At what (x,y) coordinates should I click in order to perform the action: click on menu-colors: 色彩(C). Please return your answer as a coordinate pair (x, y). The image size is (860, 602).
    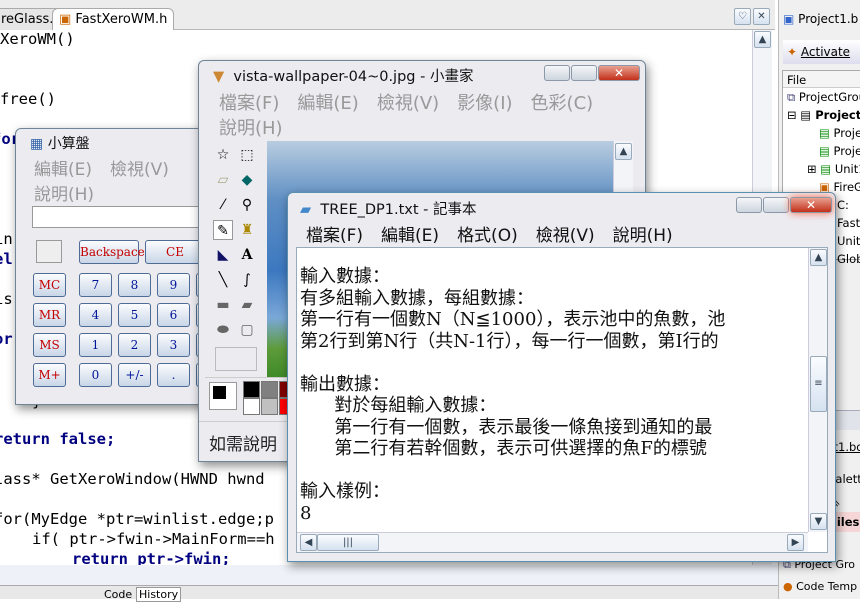
    Looking at the image, I should click on (562, 103).